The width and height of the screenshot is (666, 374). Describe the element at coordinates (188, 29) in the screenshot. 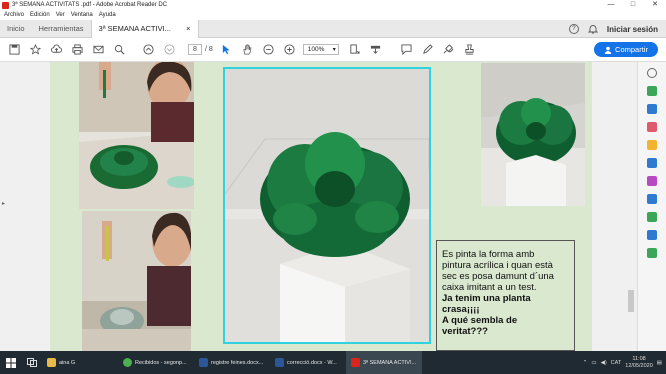

I see `tab-close-icon: ×` at that location.